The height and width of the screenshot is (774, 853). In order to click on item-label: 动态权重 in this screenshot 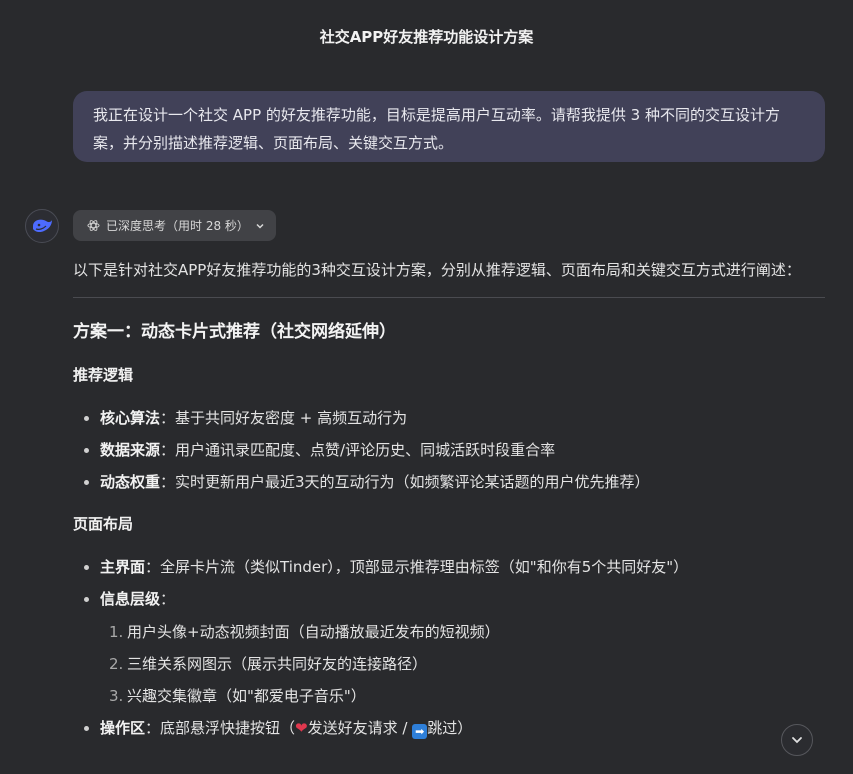, I will do `click(130, 482)`.